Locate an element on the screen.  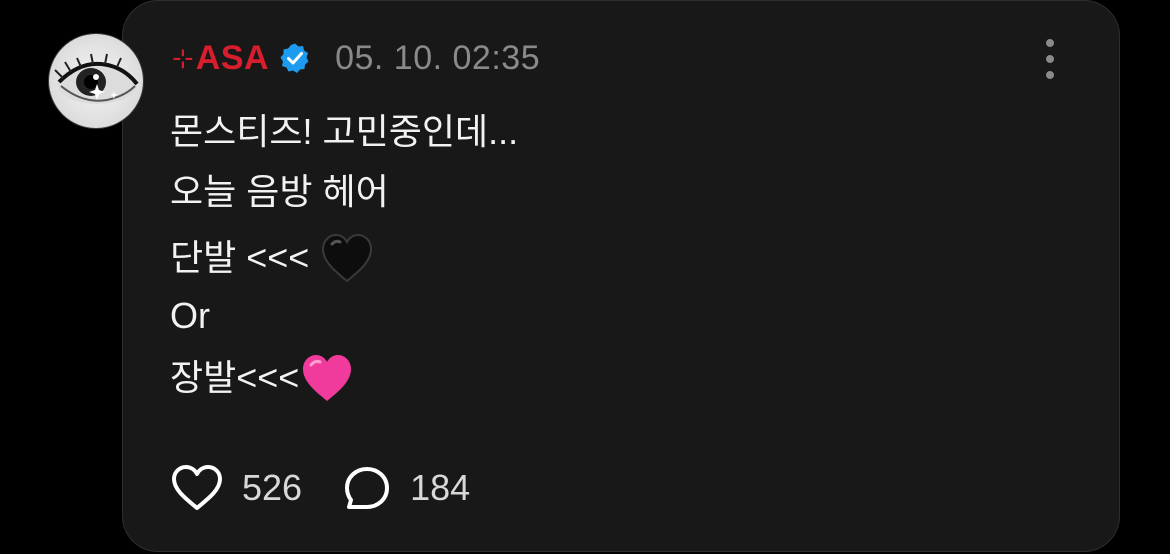
post-line: 오늘 음방 헤어 is located at coordinates (279, 192).